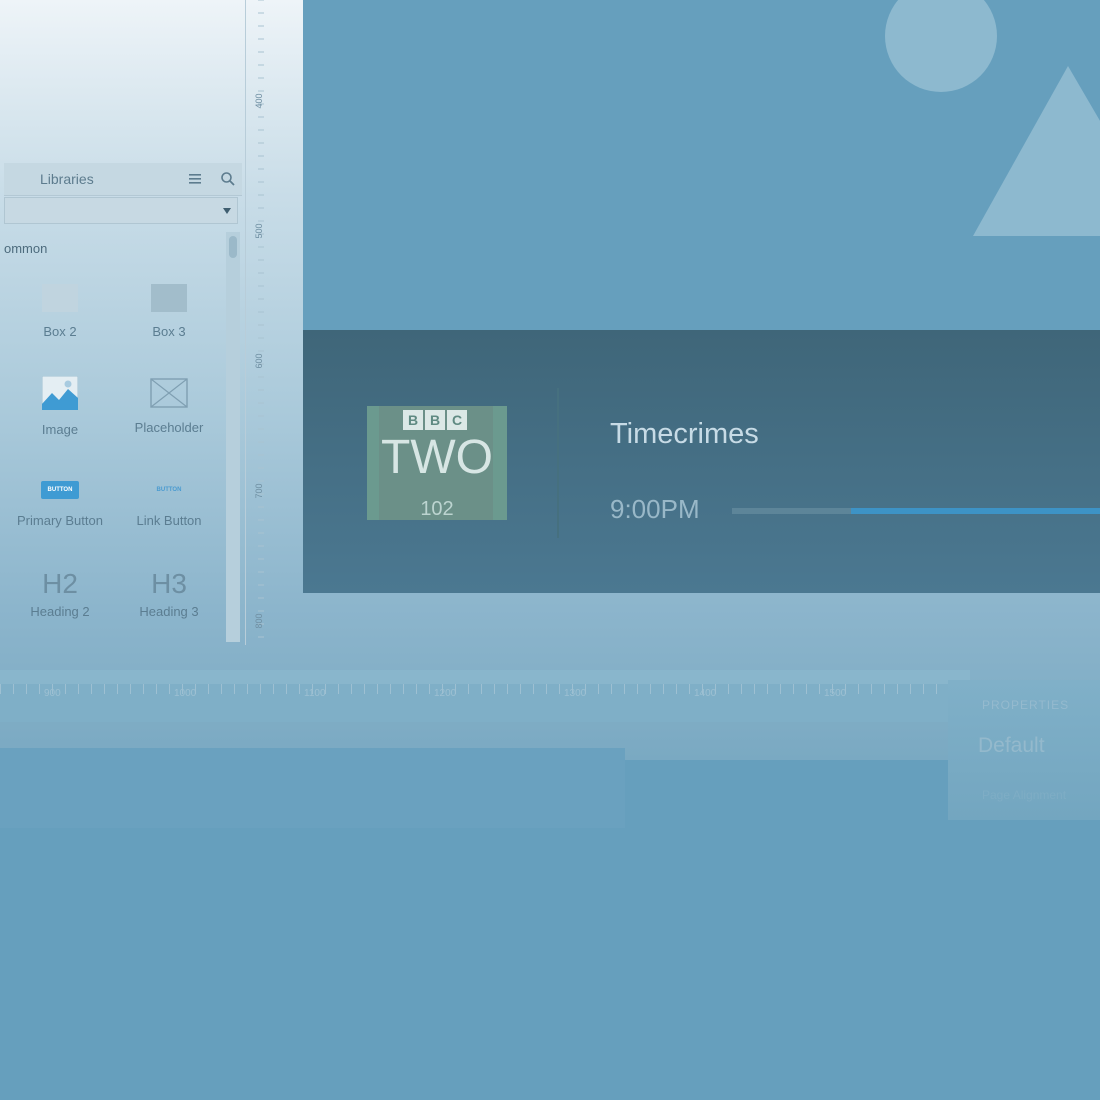 The width and height of the screenshot is (1100, 1100). Describe the element at coordinates (835, 693) in the screenshot. I see `horizontal-ruler-label: 1500` at that location.